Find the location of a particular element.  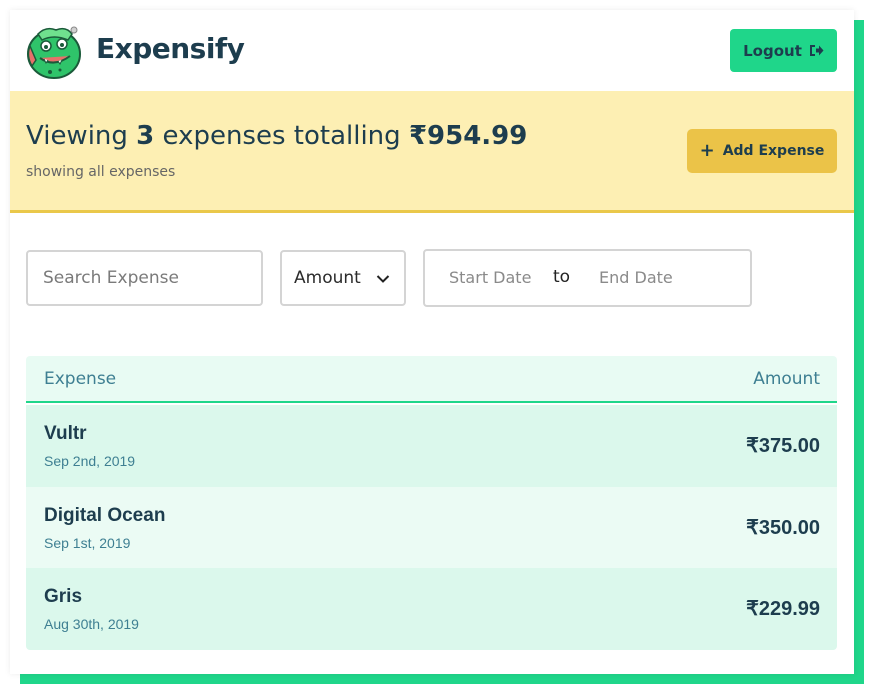

expense-amount: ₹350.00 is located at coordinates (783, 528).